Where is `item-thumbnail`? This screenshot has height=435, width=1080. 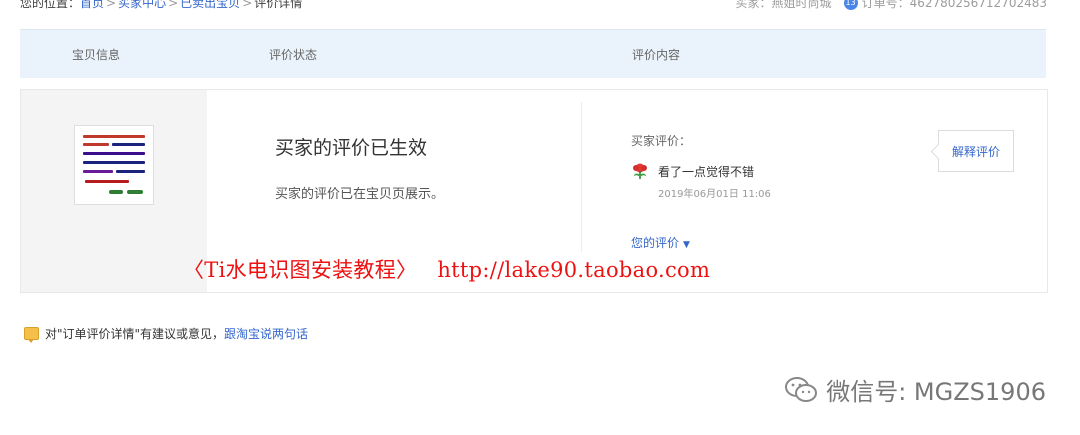 item-thumbnail is located at coordinates (114, 165).